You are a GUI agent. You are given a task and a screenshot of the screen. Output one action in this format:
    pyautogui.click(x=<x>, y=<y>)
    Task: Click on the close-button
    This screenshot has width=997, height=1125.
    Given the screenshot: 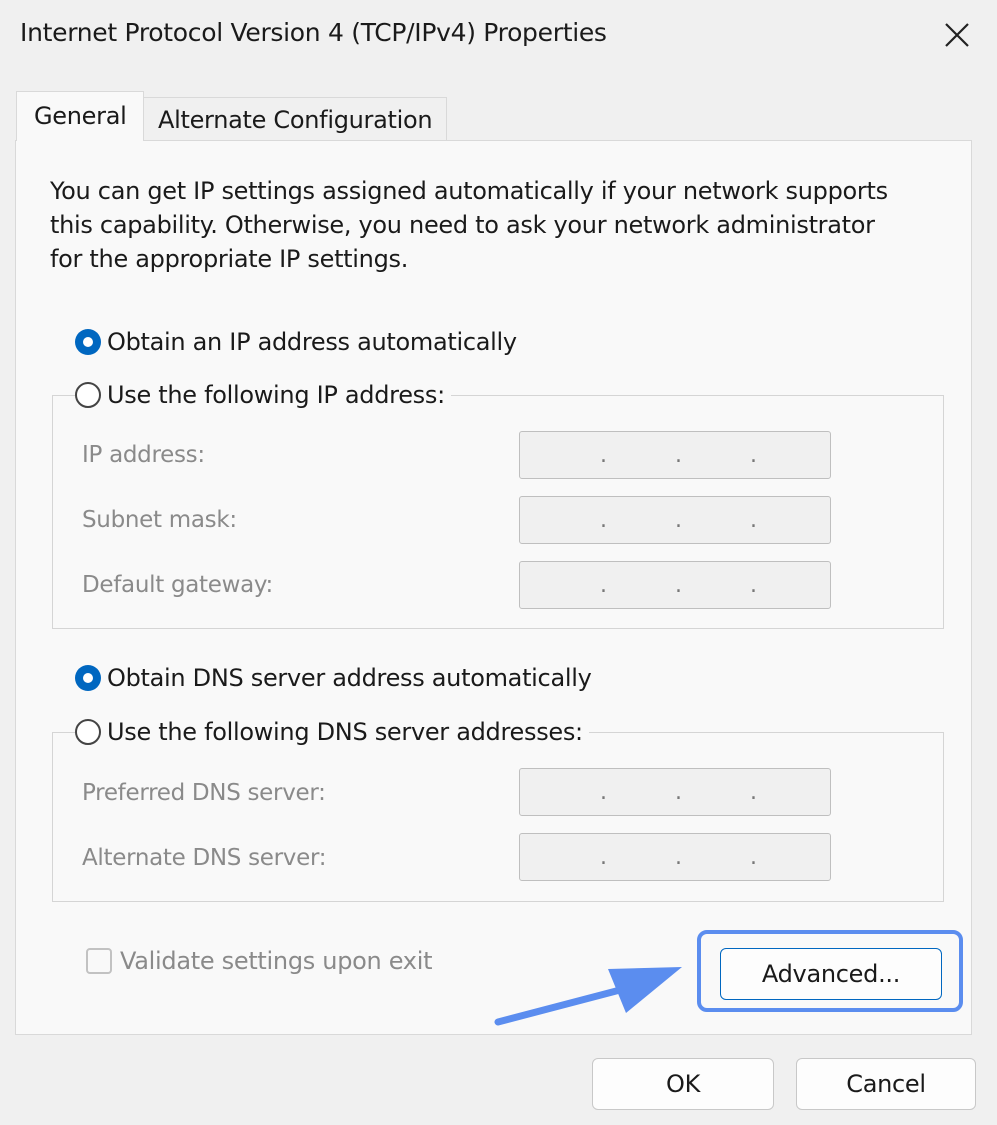 What is the action you would take?
    pyautogui.click(x=957, y=35)
    